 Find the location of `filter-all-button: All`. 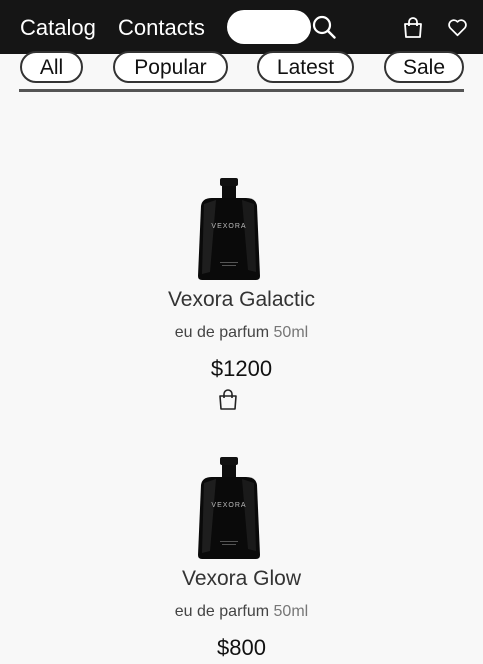

filter-all-button: All is located at coordinates (51, 67).